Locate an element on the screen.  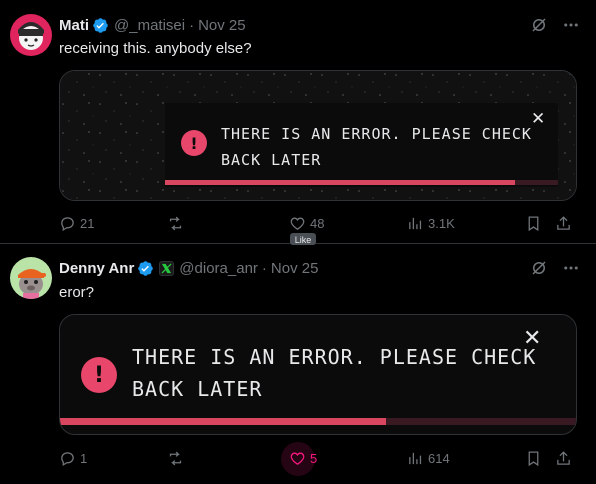
tweet-text: receiving this. anybody else? is located at coordinates (155, 48).